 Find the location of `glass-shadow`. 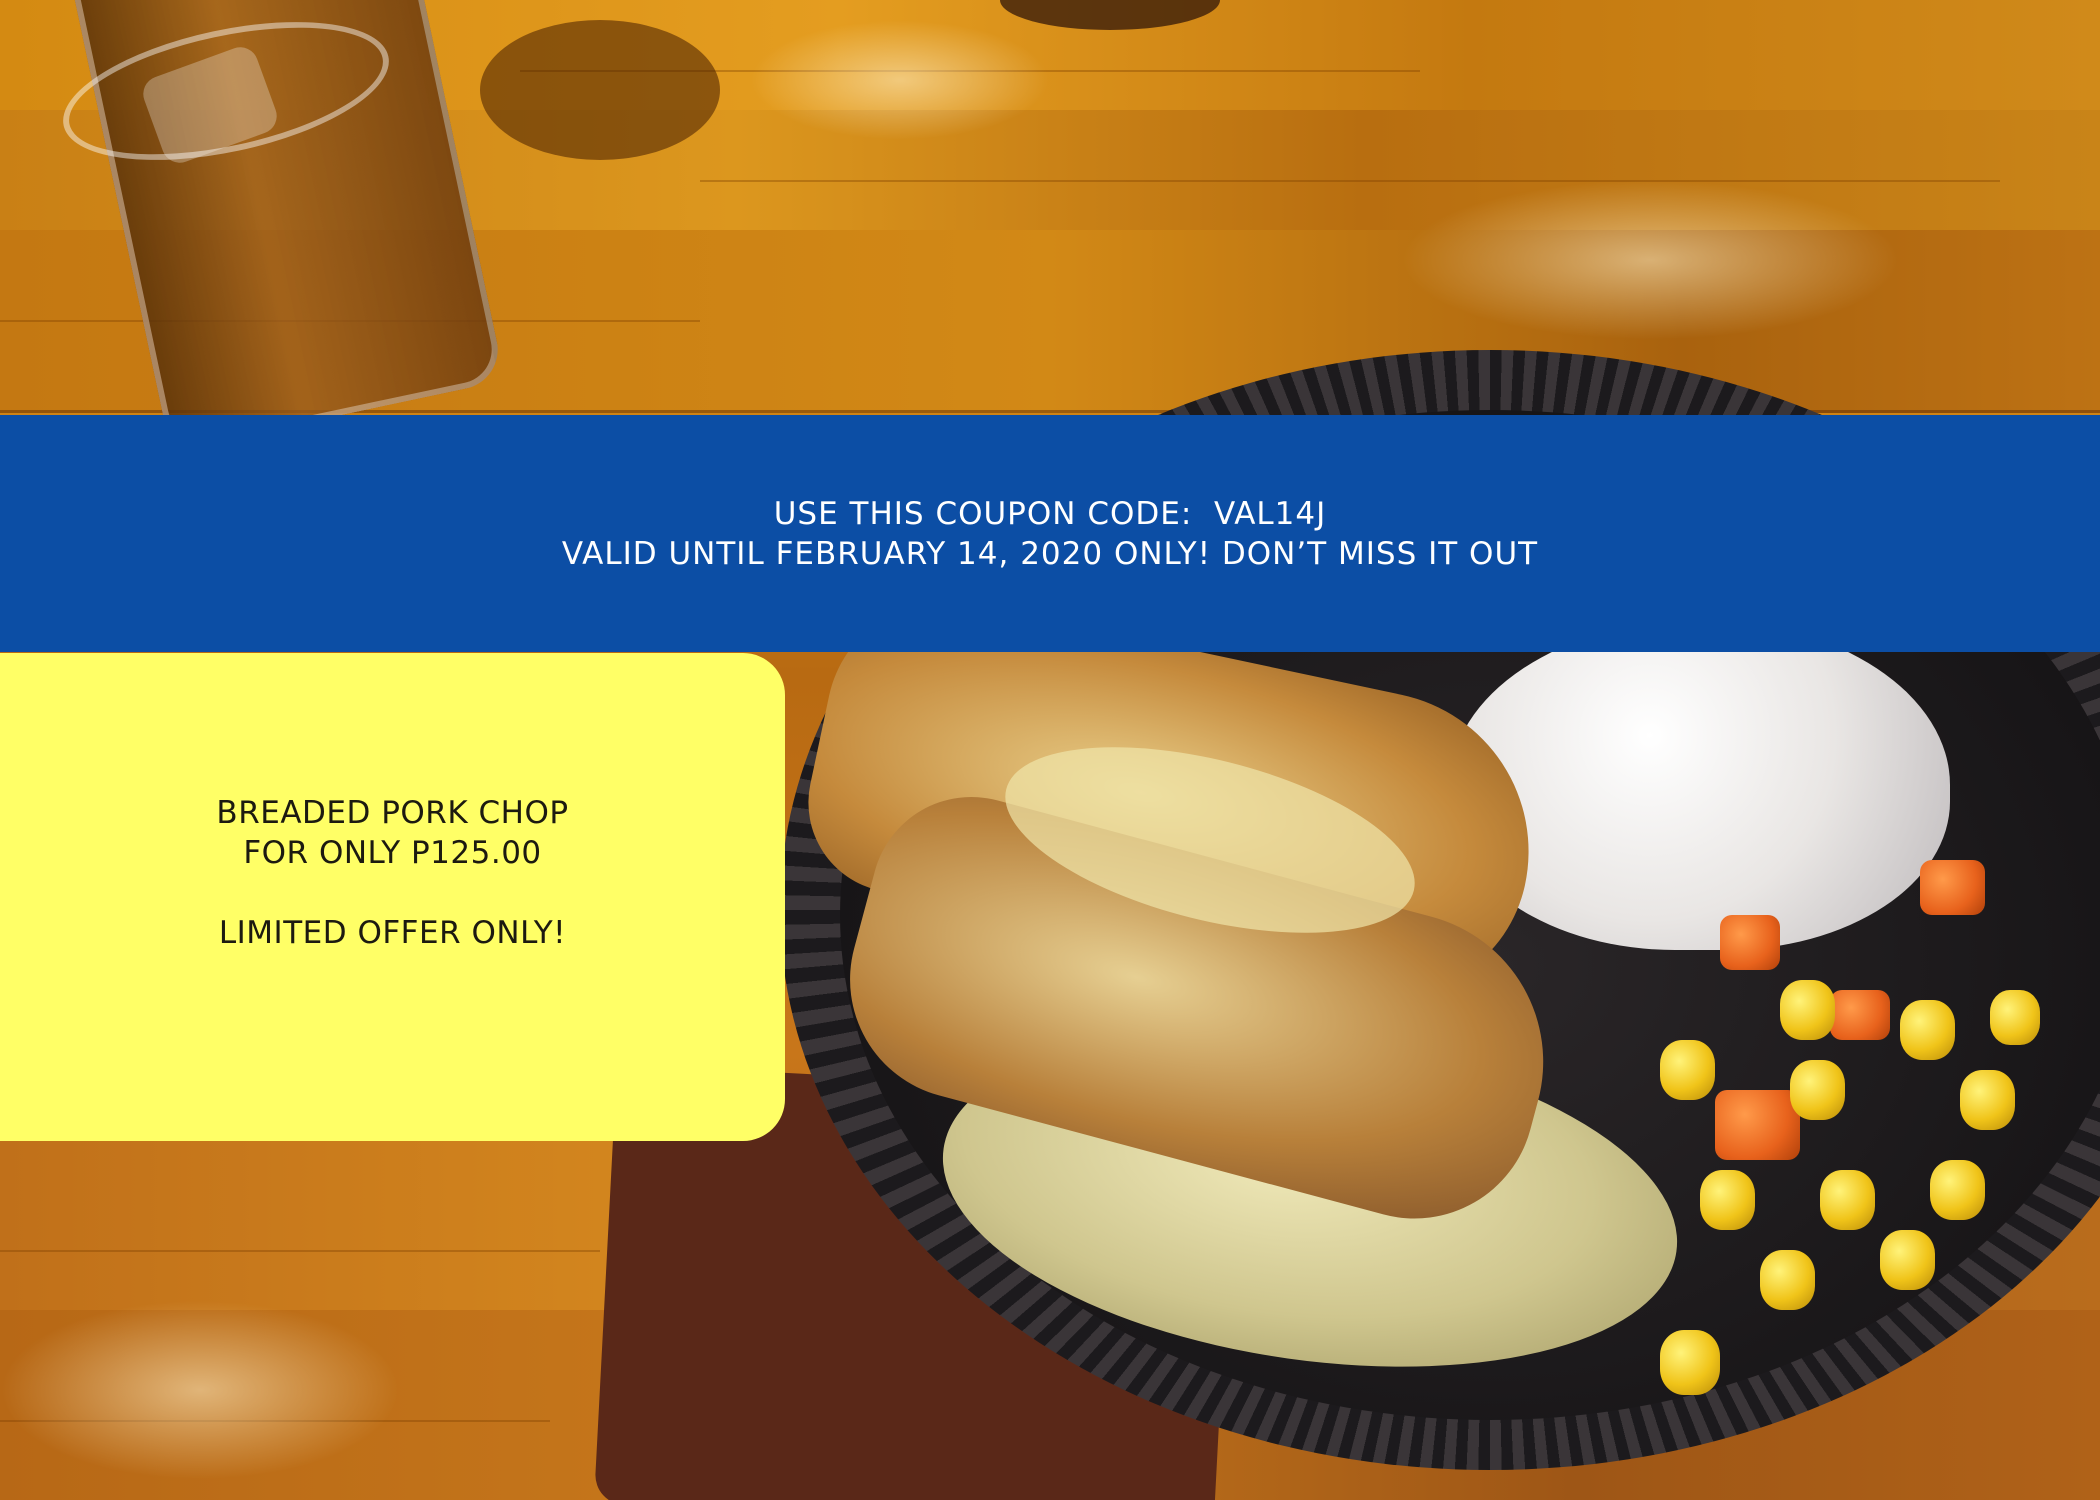

glass-shadow is located at coordinates (600, 90).